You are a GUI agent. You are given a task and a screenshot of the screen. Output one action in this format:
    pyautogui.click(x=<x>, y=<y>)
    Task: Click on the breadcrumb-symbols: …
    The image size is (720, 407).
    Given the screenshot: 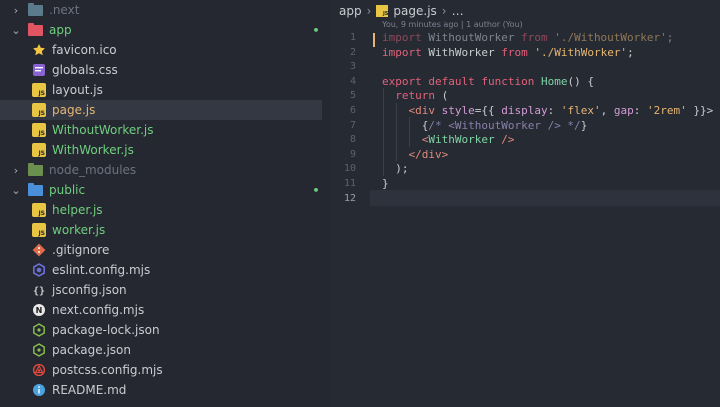 What is the action you would take?
    pyautogui.click(x=458, y=11)
    